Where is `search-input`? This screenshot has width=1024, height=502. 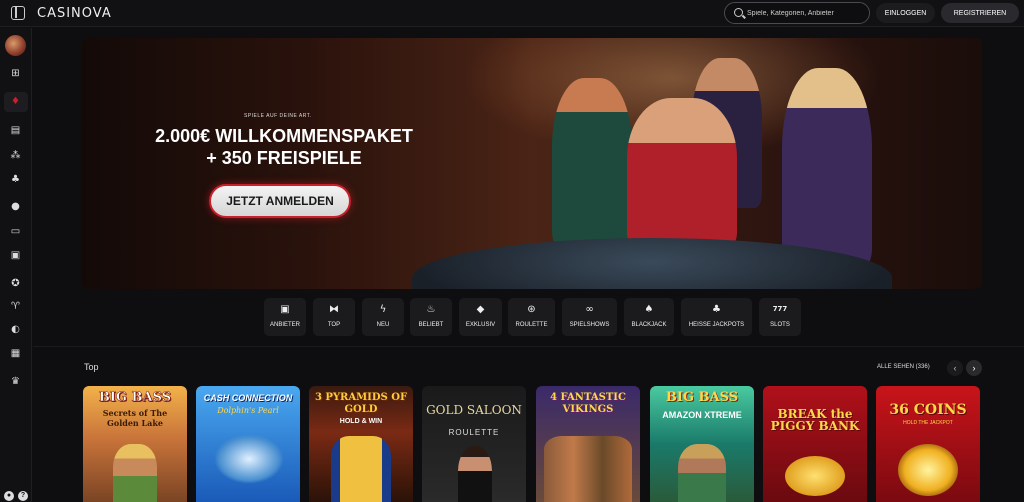 search-input is located at coordinates (806, 13).